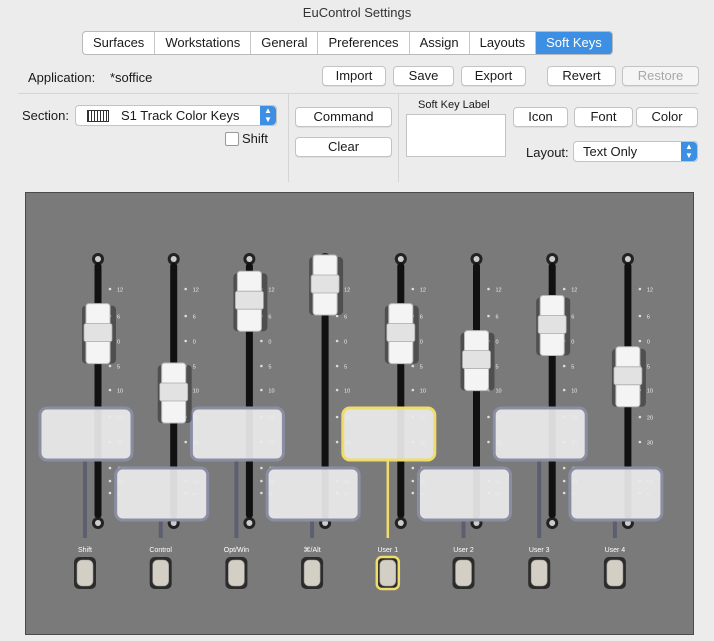 This screenshot has height=641, width=714. I want to click on command-button: Command, so click(343, 117).